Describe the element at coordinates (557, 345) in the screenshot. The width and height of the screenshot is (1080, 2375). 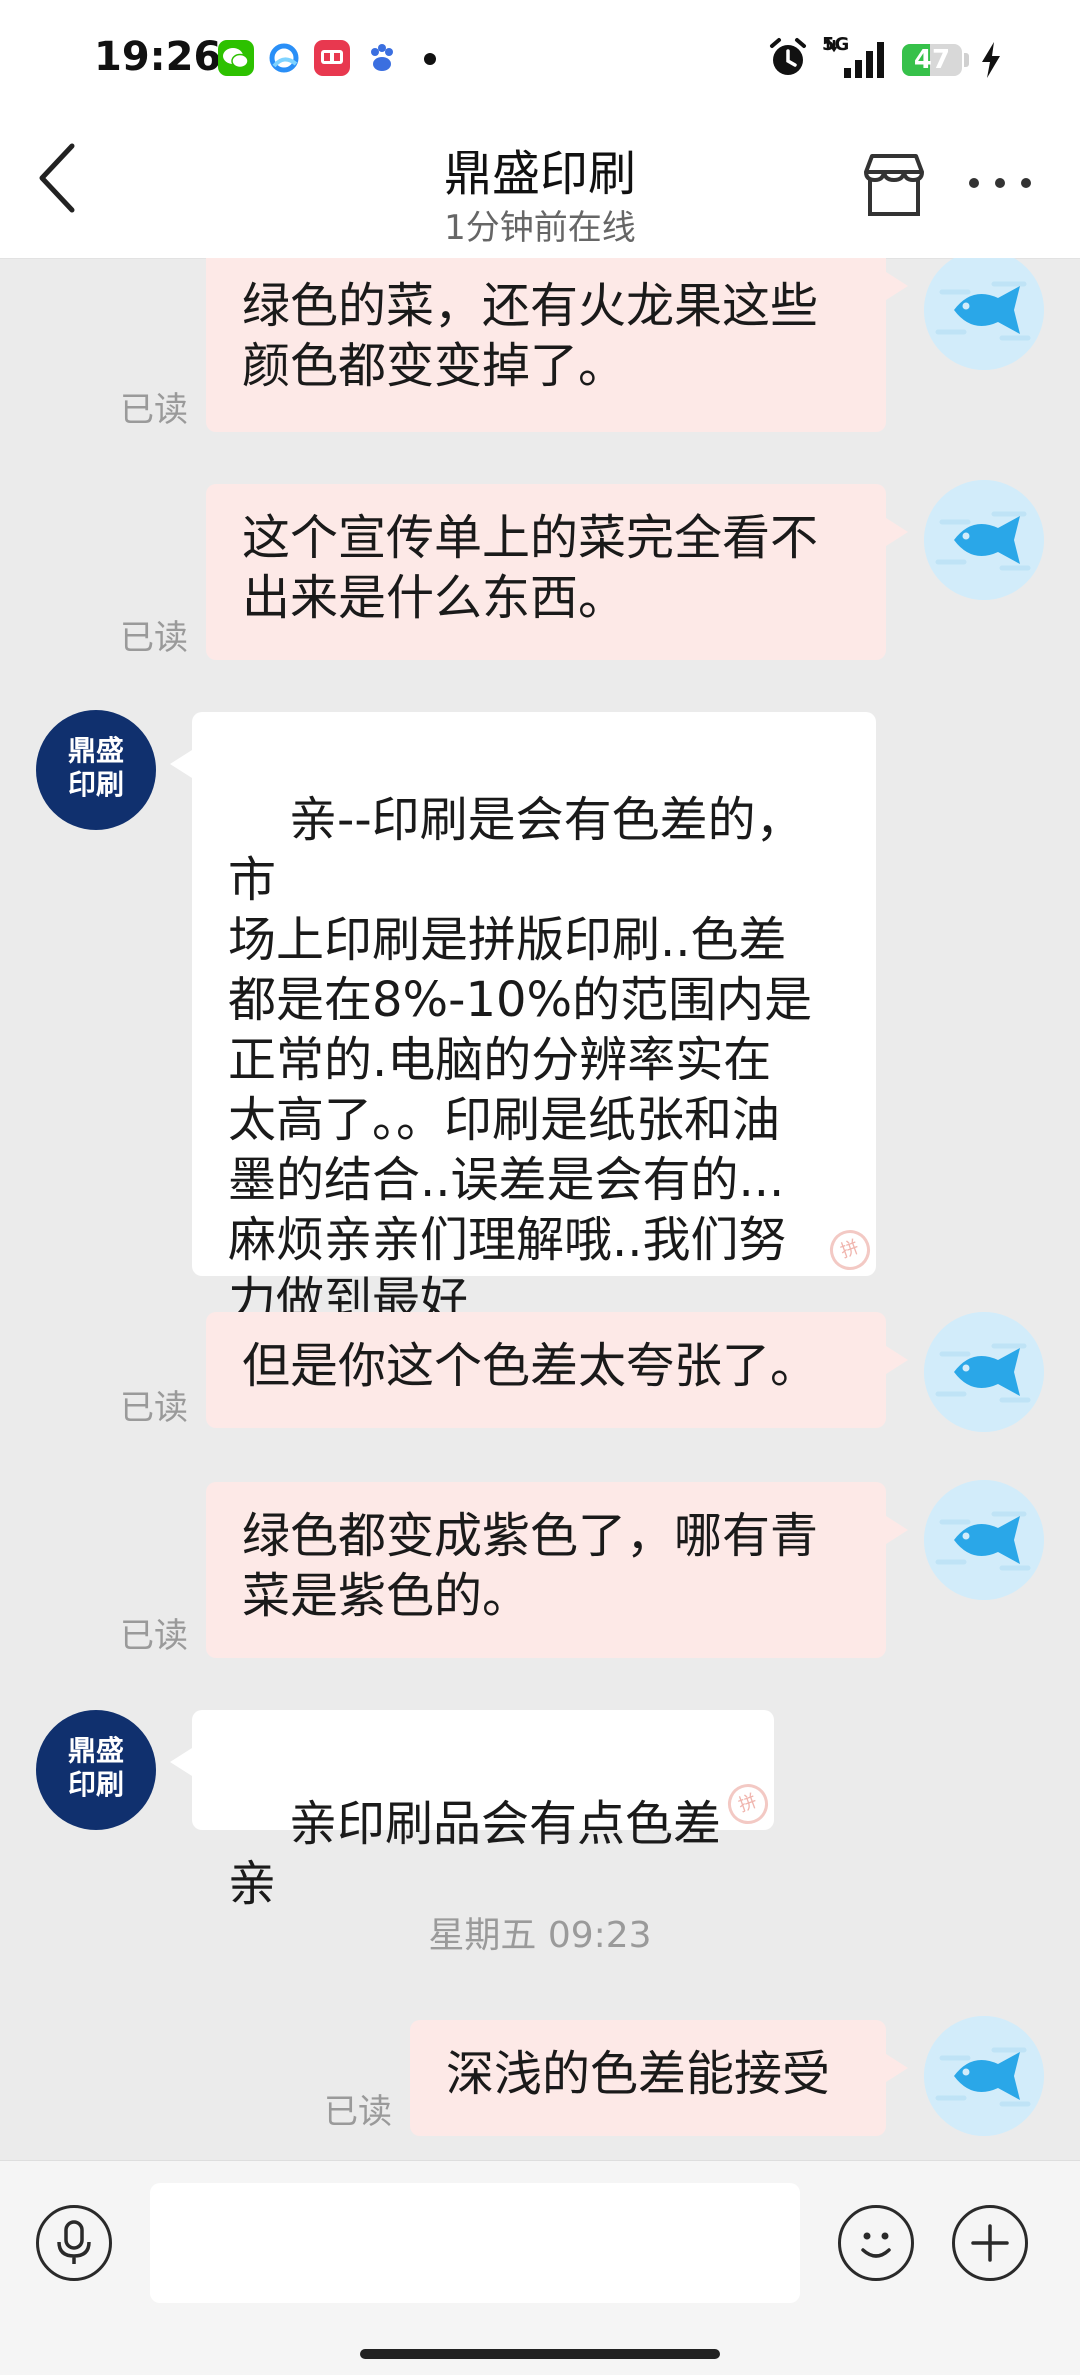
I see `my-message-bubble: 绿色的菜，还有火龙果这些 颜色都变变掉了。` at that location.